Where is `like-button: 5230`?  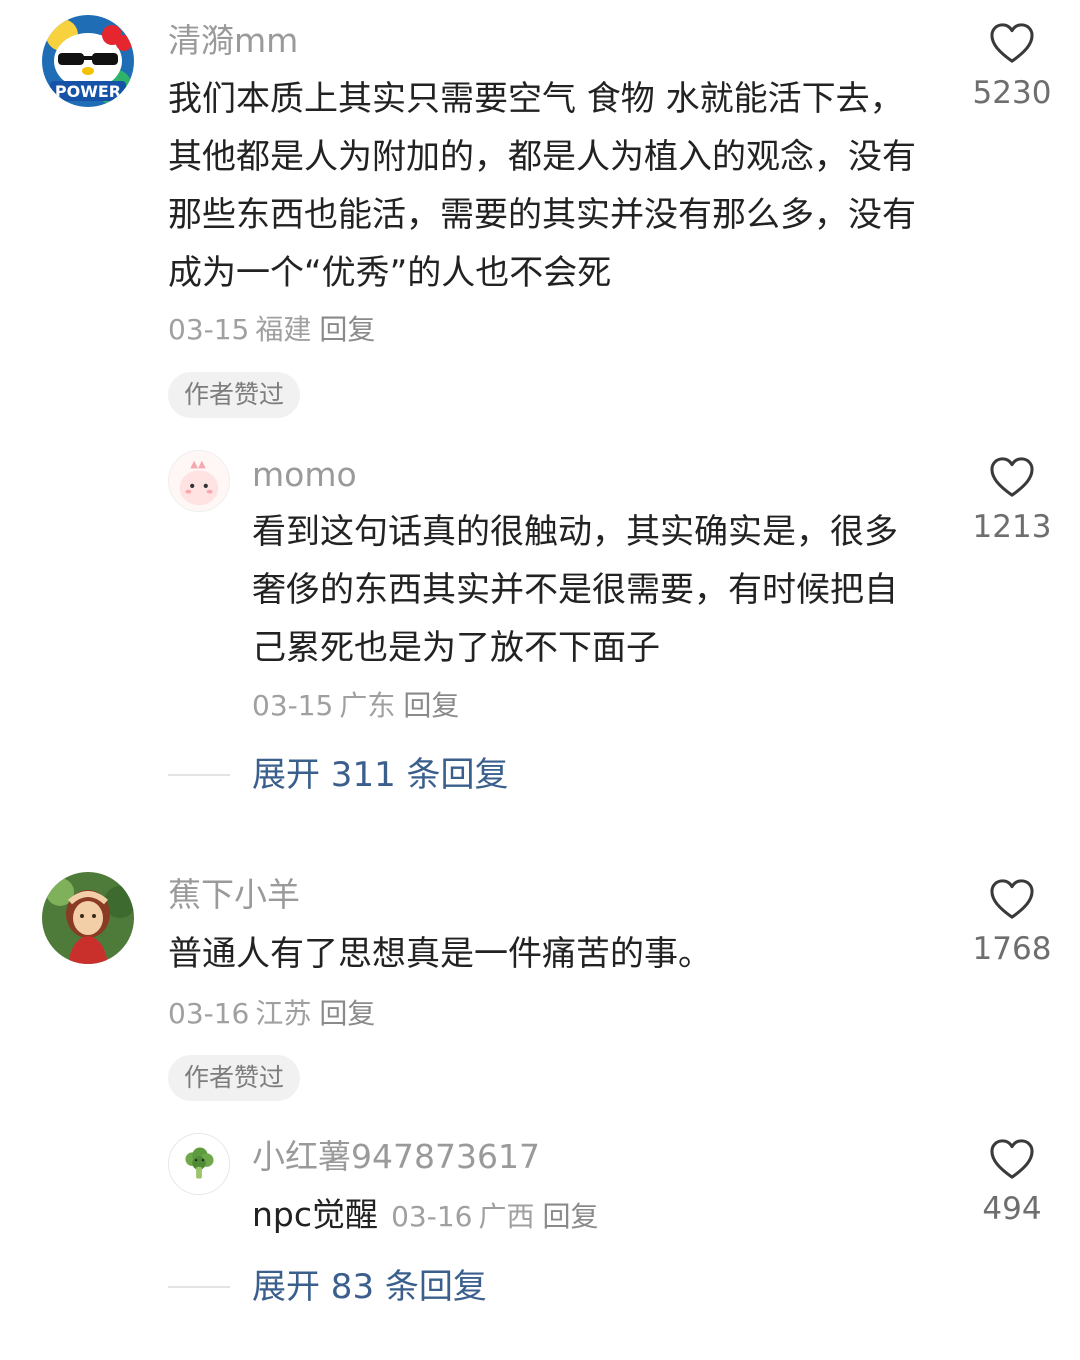 like-button: 5230 is located at coordinates (1012, 65).